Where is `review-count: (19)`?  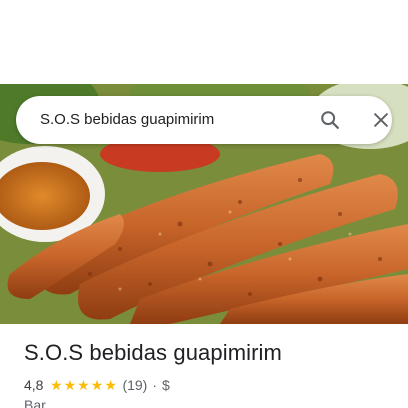 review-count: (19) is located at coordinates (134, 385).